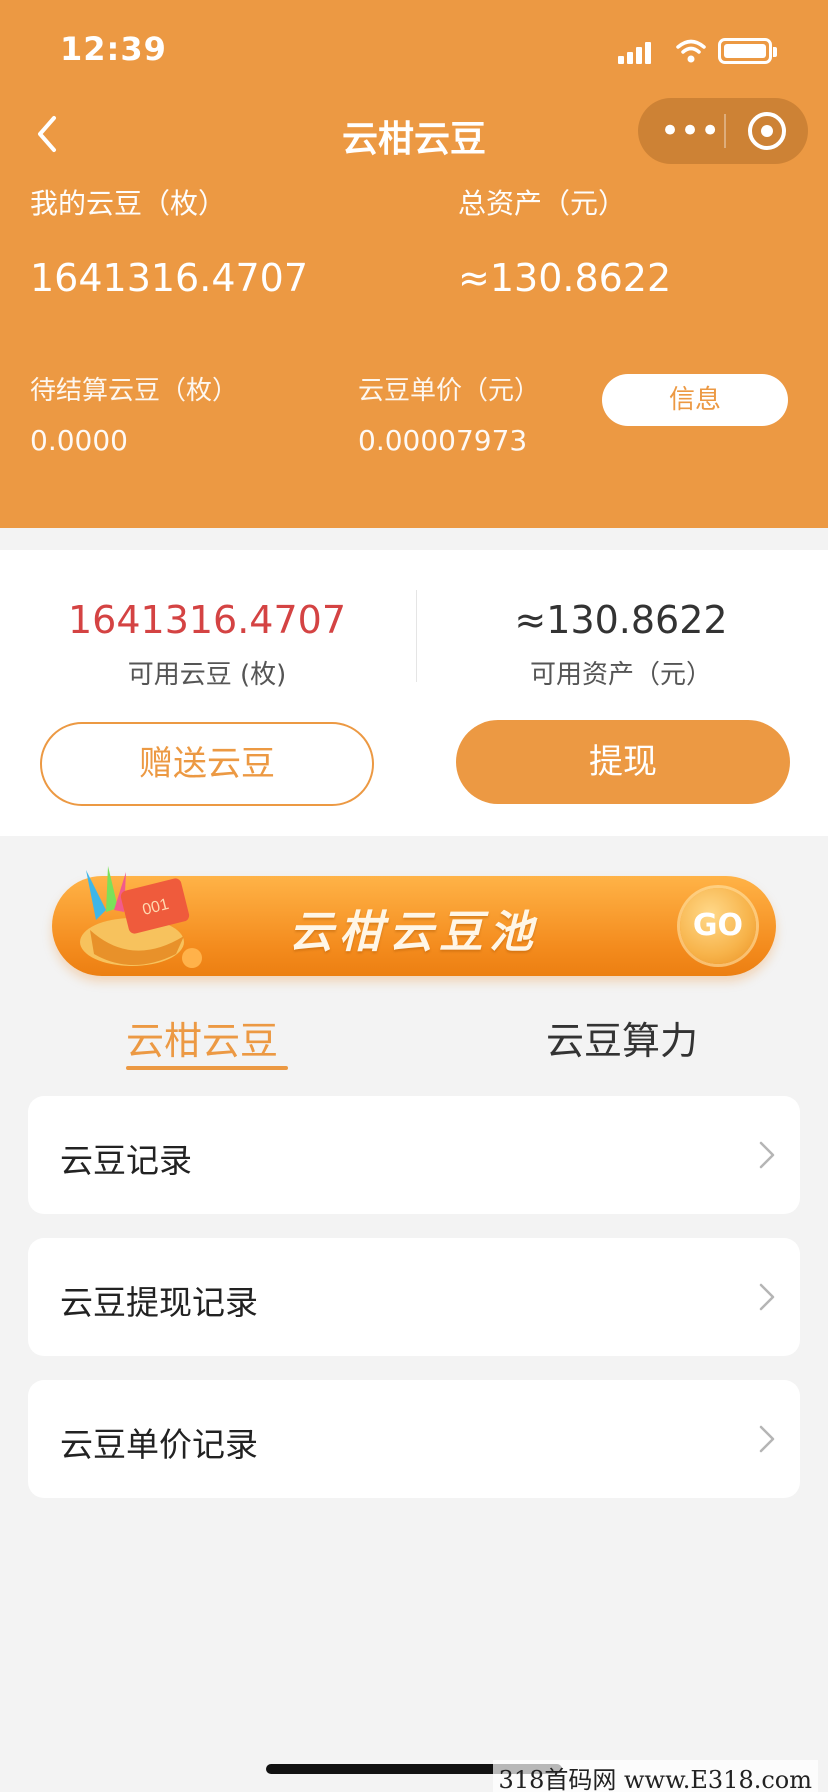 The image size is (828, 1792). Describe the element at coordinates (621, 620) in the screenshot. I see `available-assets-value: ≈130.8622` at that location.